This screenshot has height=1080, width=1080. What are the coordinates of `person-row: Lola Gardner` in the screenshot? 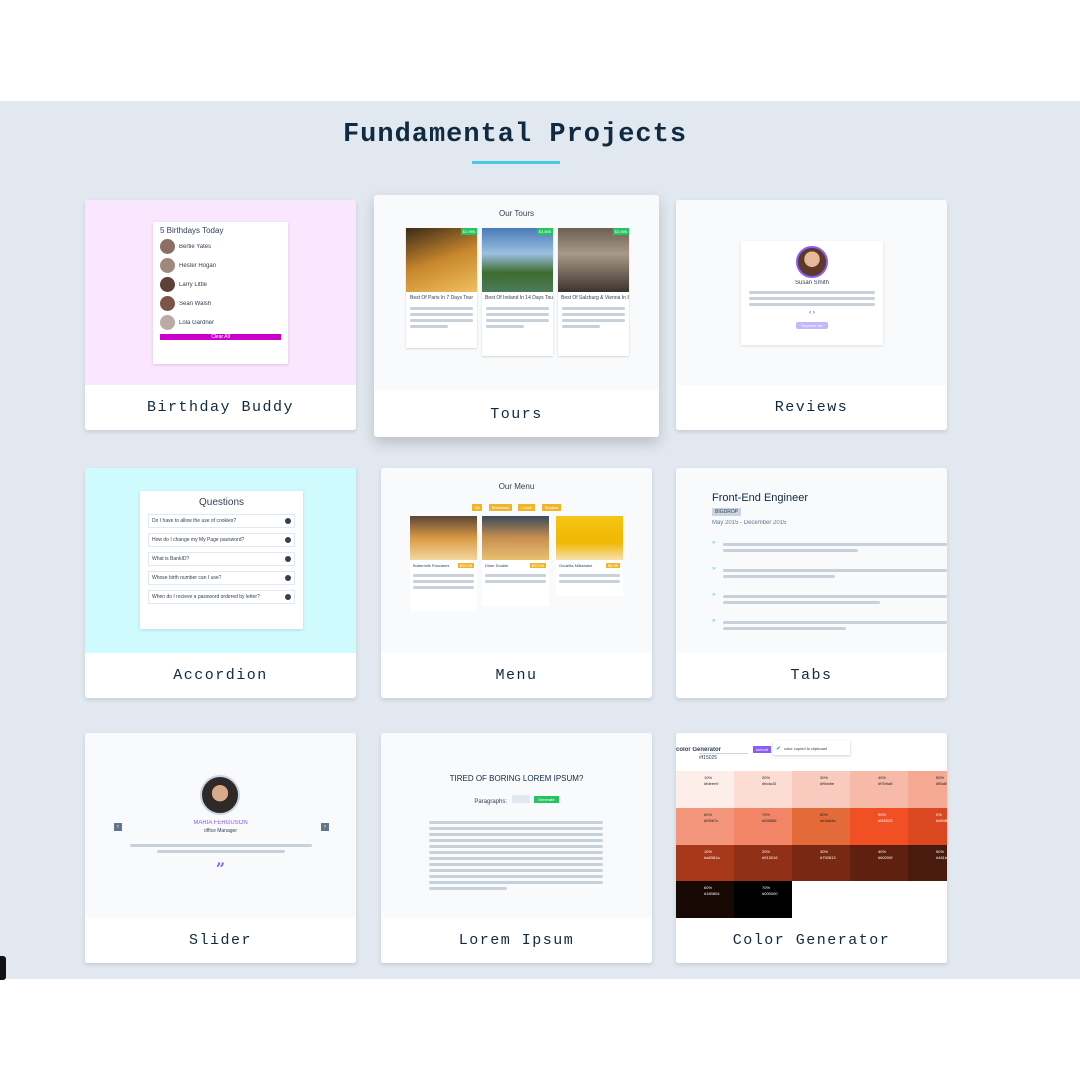 It's located at (220, 322).